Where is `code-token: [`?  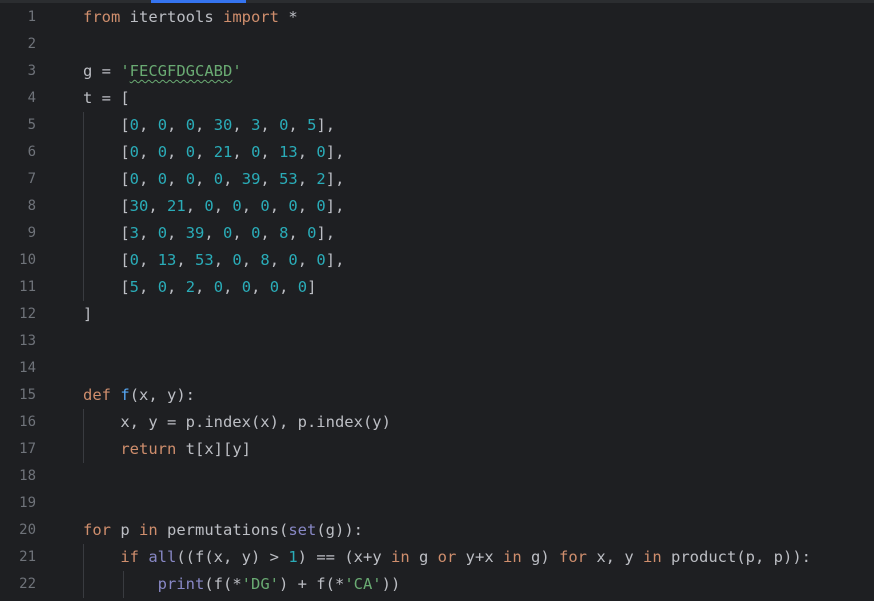
code-token: [ is located at coordinates (106, 125).